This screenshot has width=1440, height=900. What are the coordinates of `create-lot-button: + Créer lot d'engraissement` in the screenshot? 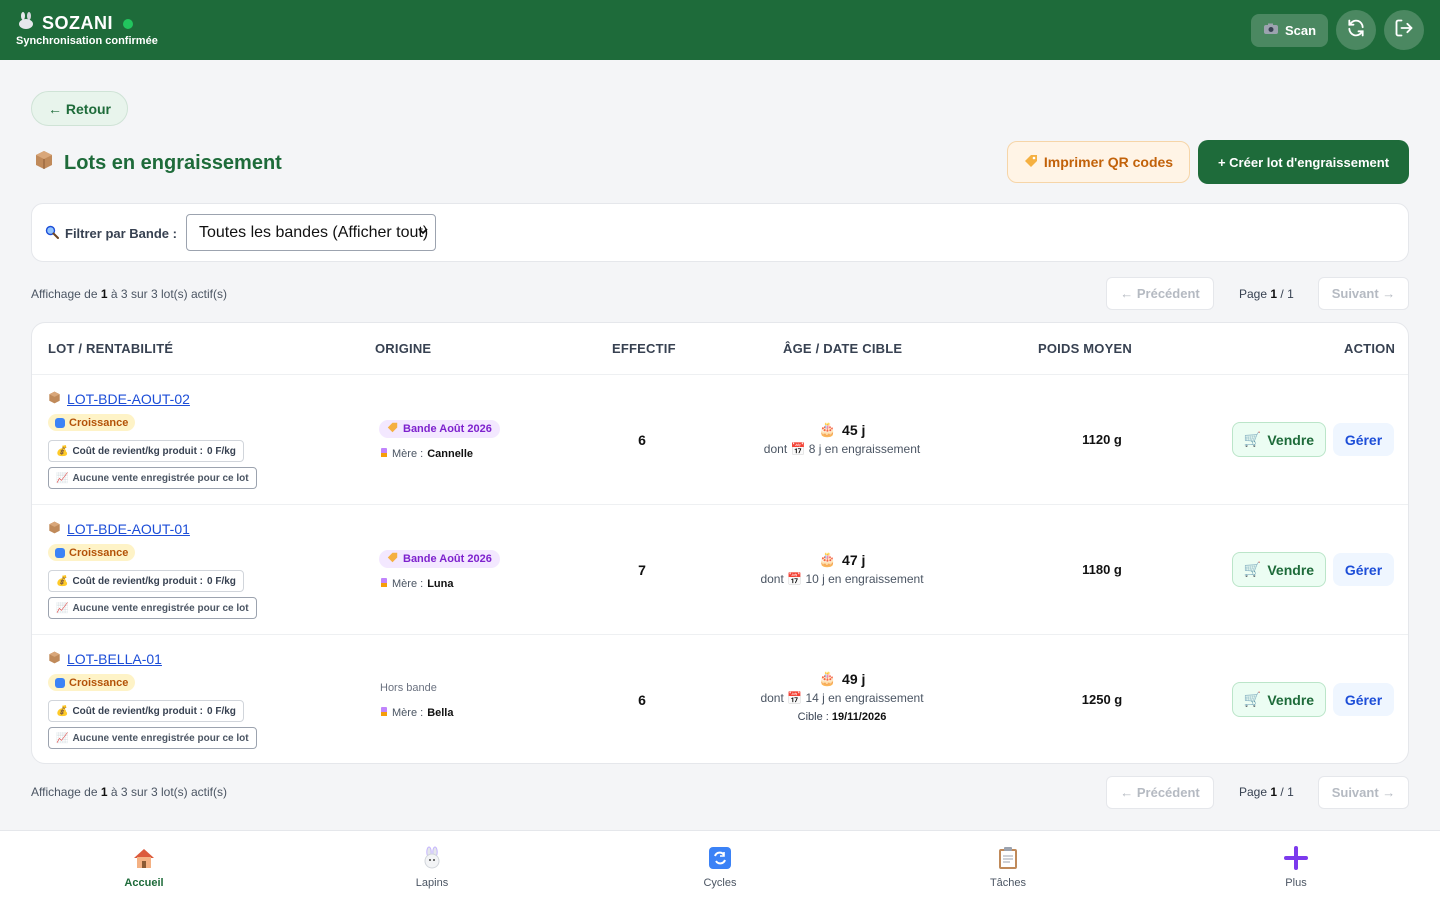 It's located at (1303, 162).